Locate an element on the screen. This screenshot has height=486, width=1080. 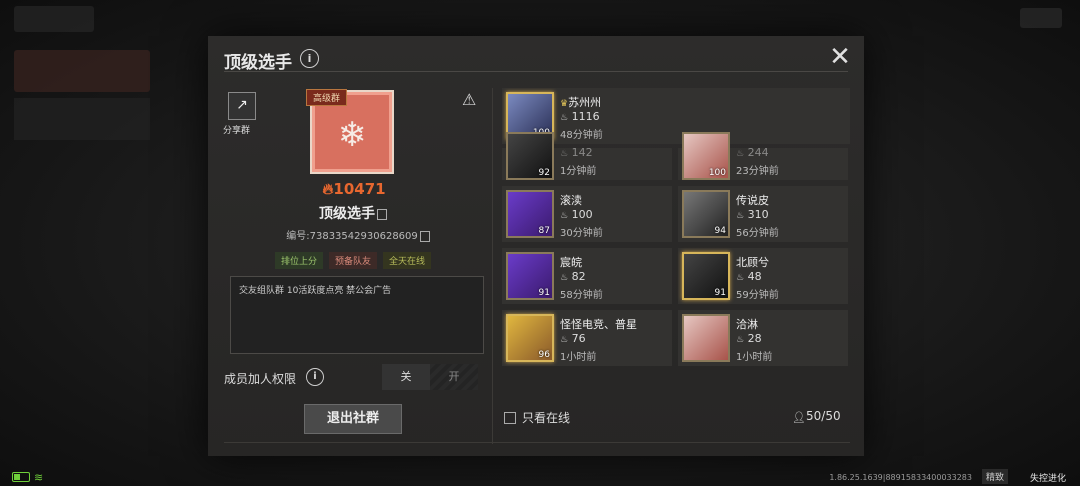
member-time: 56分钟前 is located at coordinates (757, 233).